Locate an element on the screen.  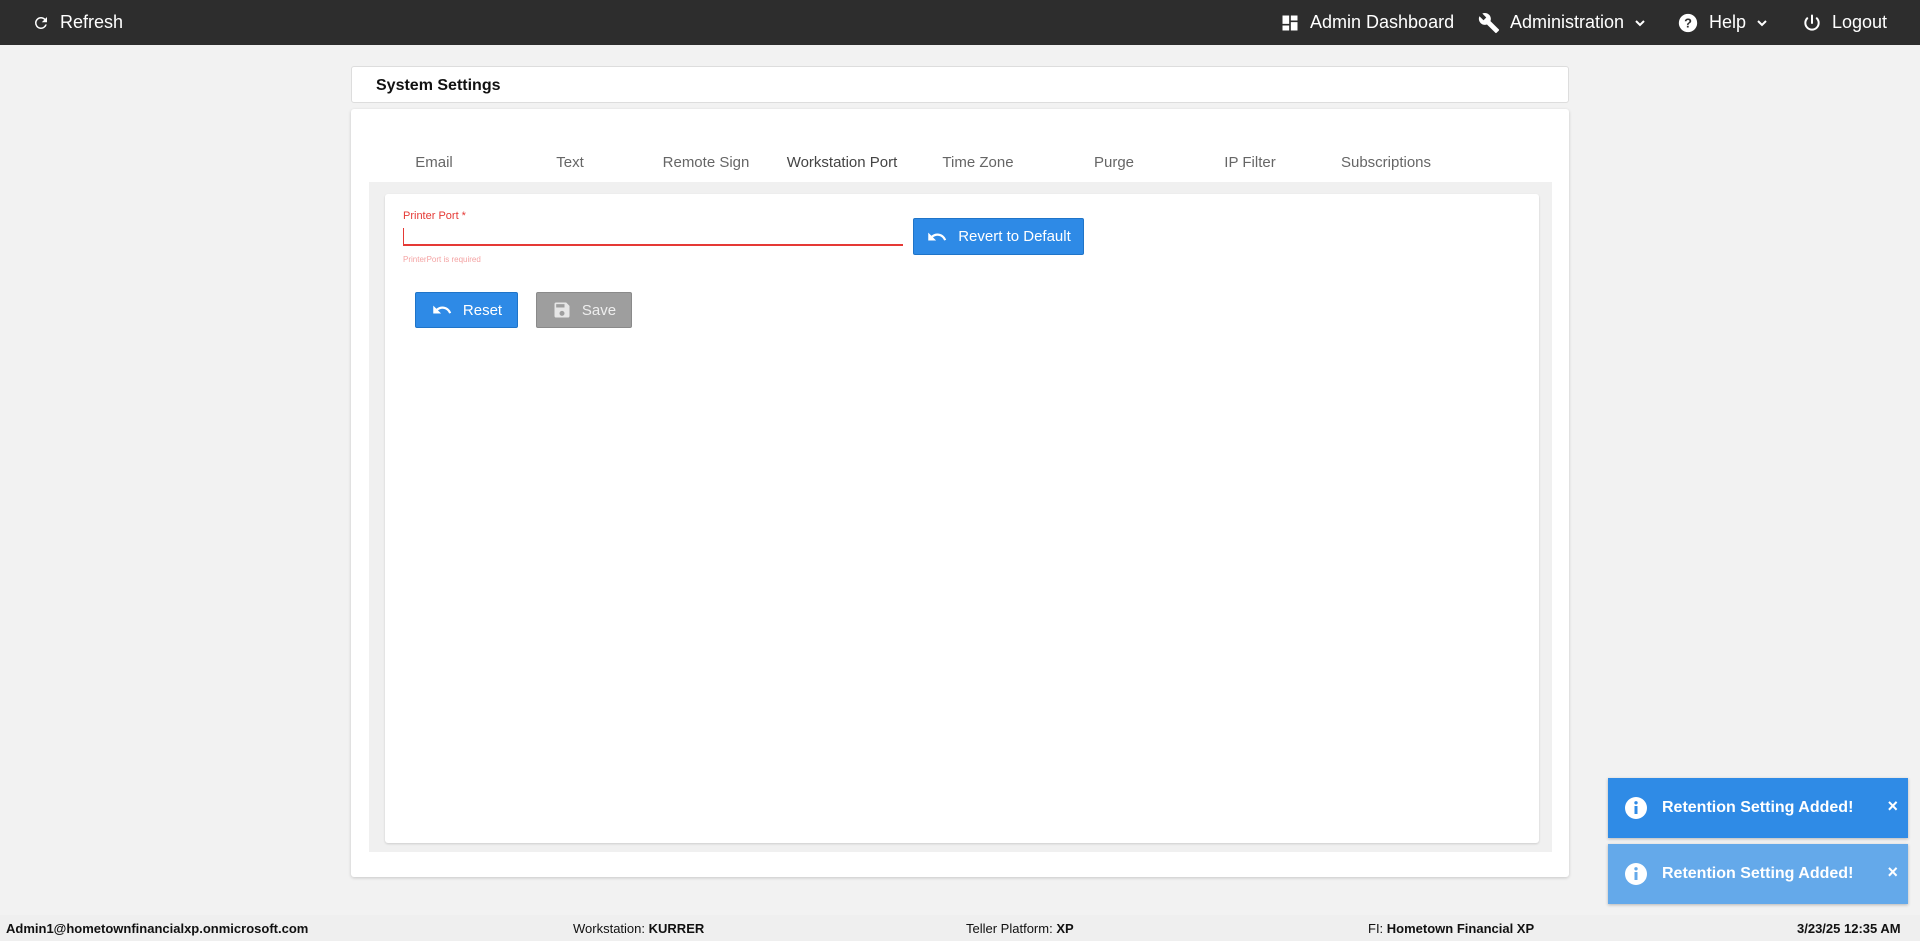
help-label: Help is located at coordinates (1728, 22).